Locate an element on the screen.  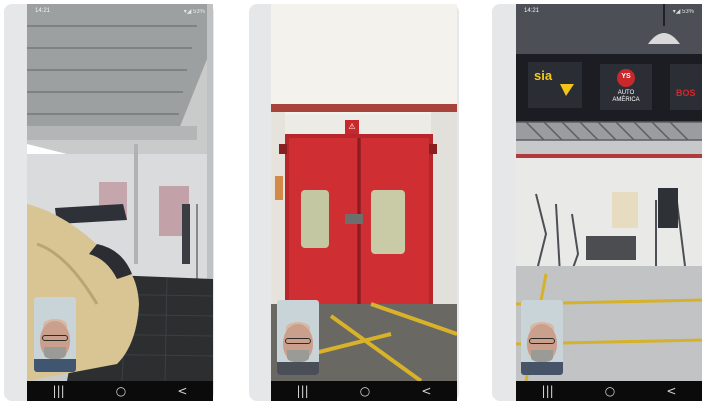
sponsor-banner-ys-logo: YS is located at coordinates (626, 76).